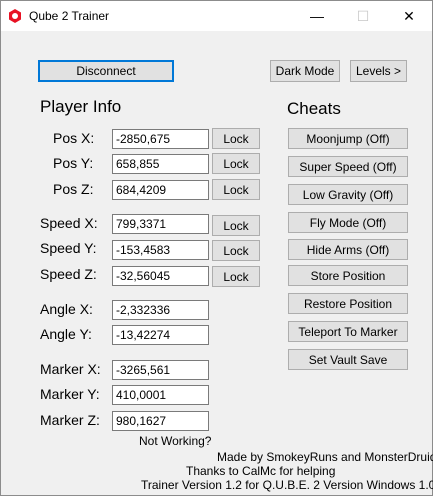  What do you see at coordinates (314, 108) in the screenshot?
I see `cheats-heading: Cheats` at bounding box center [314, 108].